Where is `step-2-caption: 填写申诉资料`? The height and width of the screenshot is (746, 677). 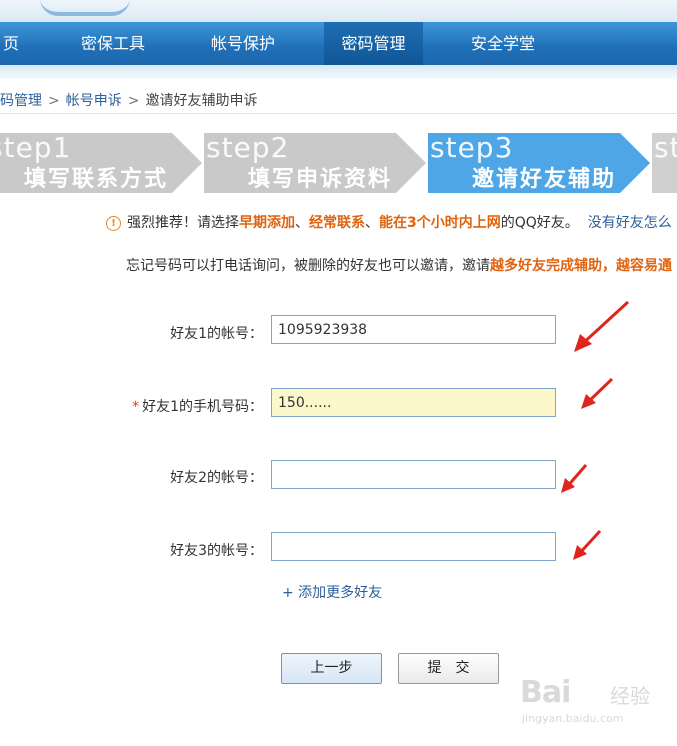 step-2-caption: 填写申诉资料 is located at coordinates (320, 179).